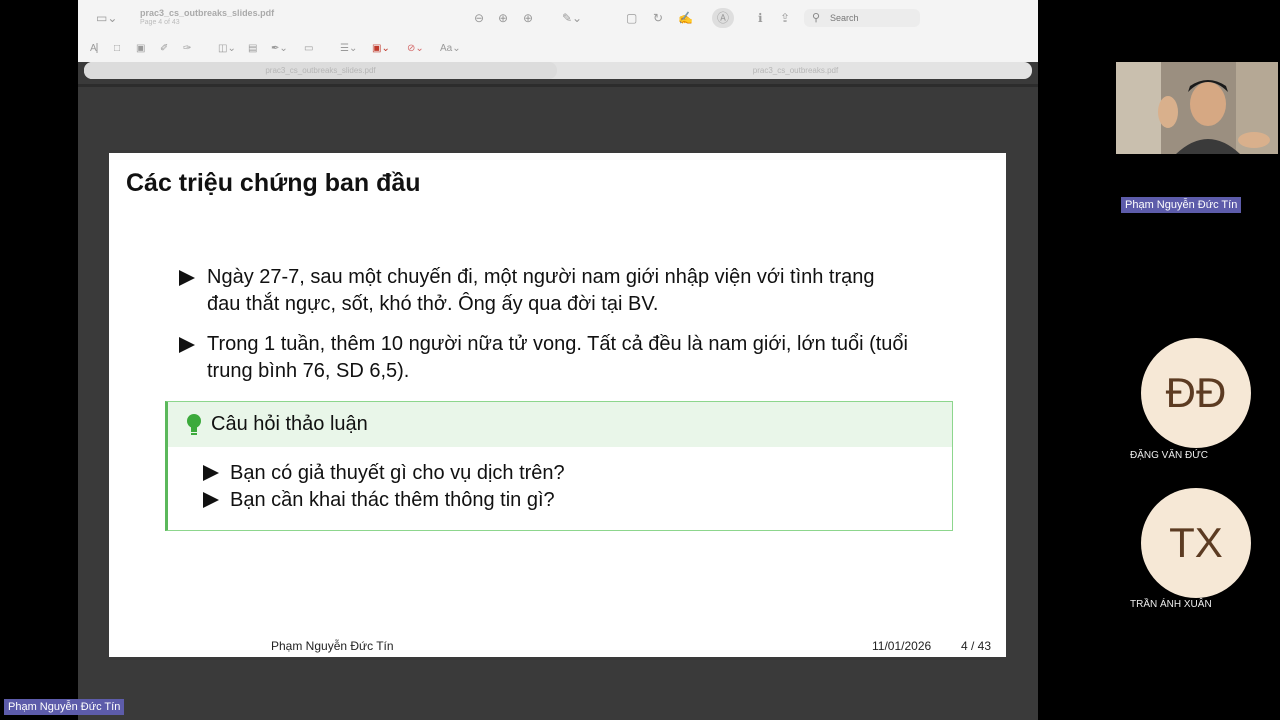 The image size is (1280, 720). I want to click on crop-icon: ▣, so click(140, 49).